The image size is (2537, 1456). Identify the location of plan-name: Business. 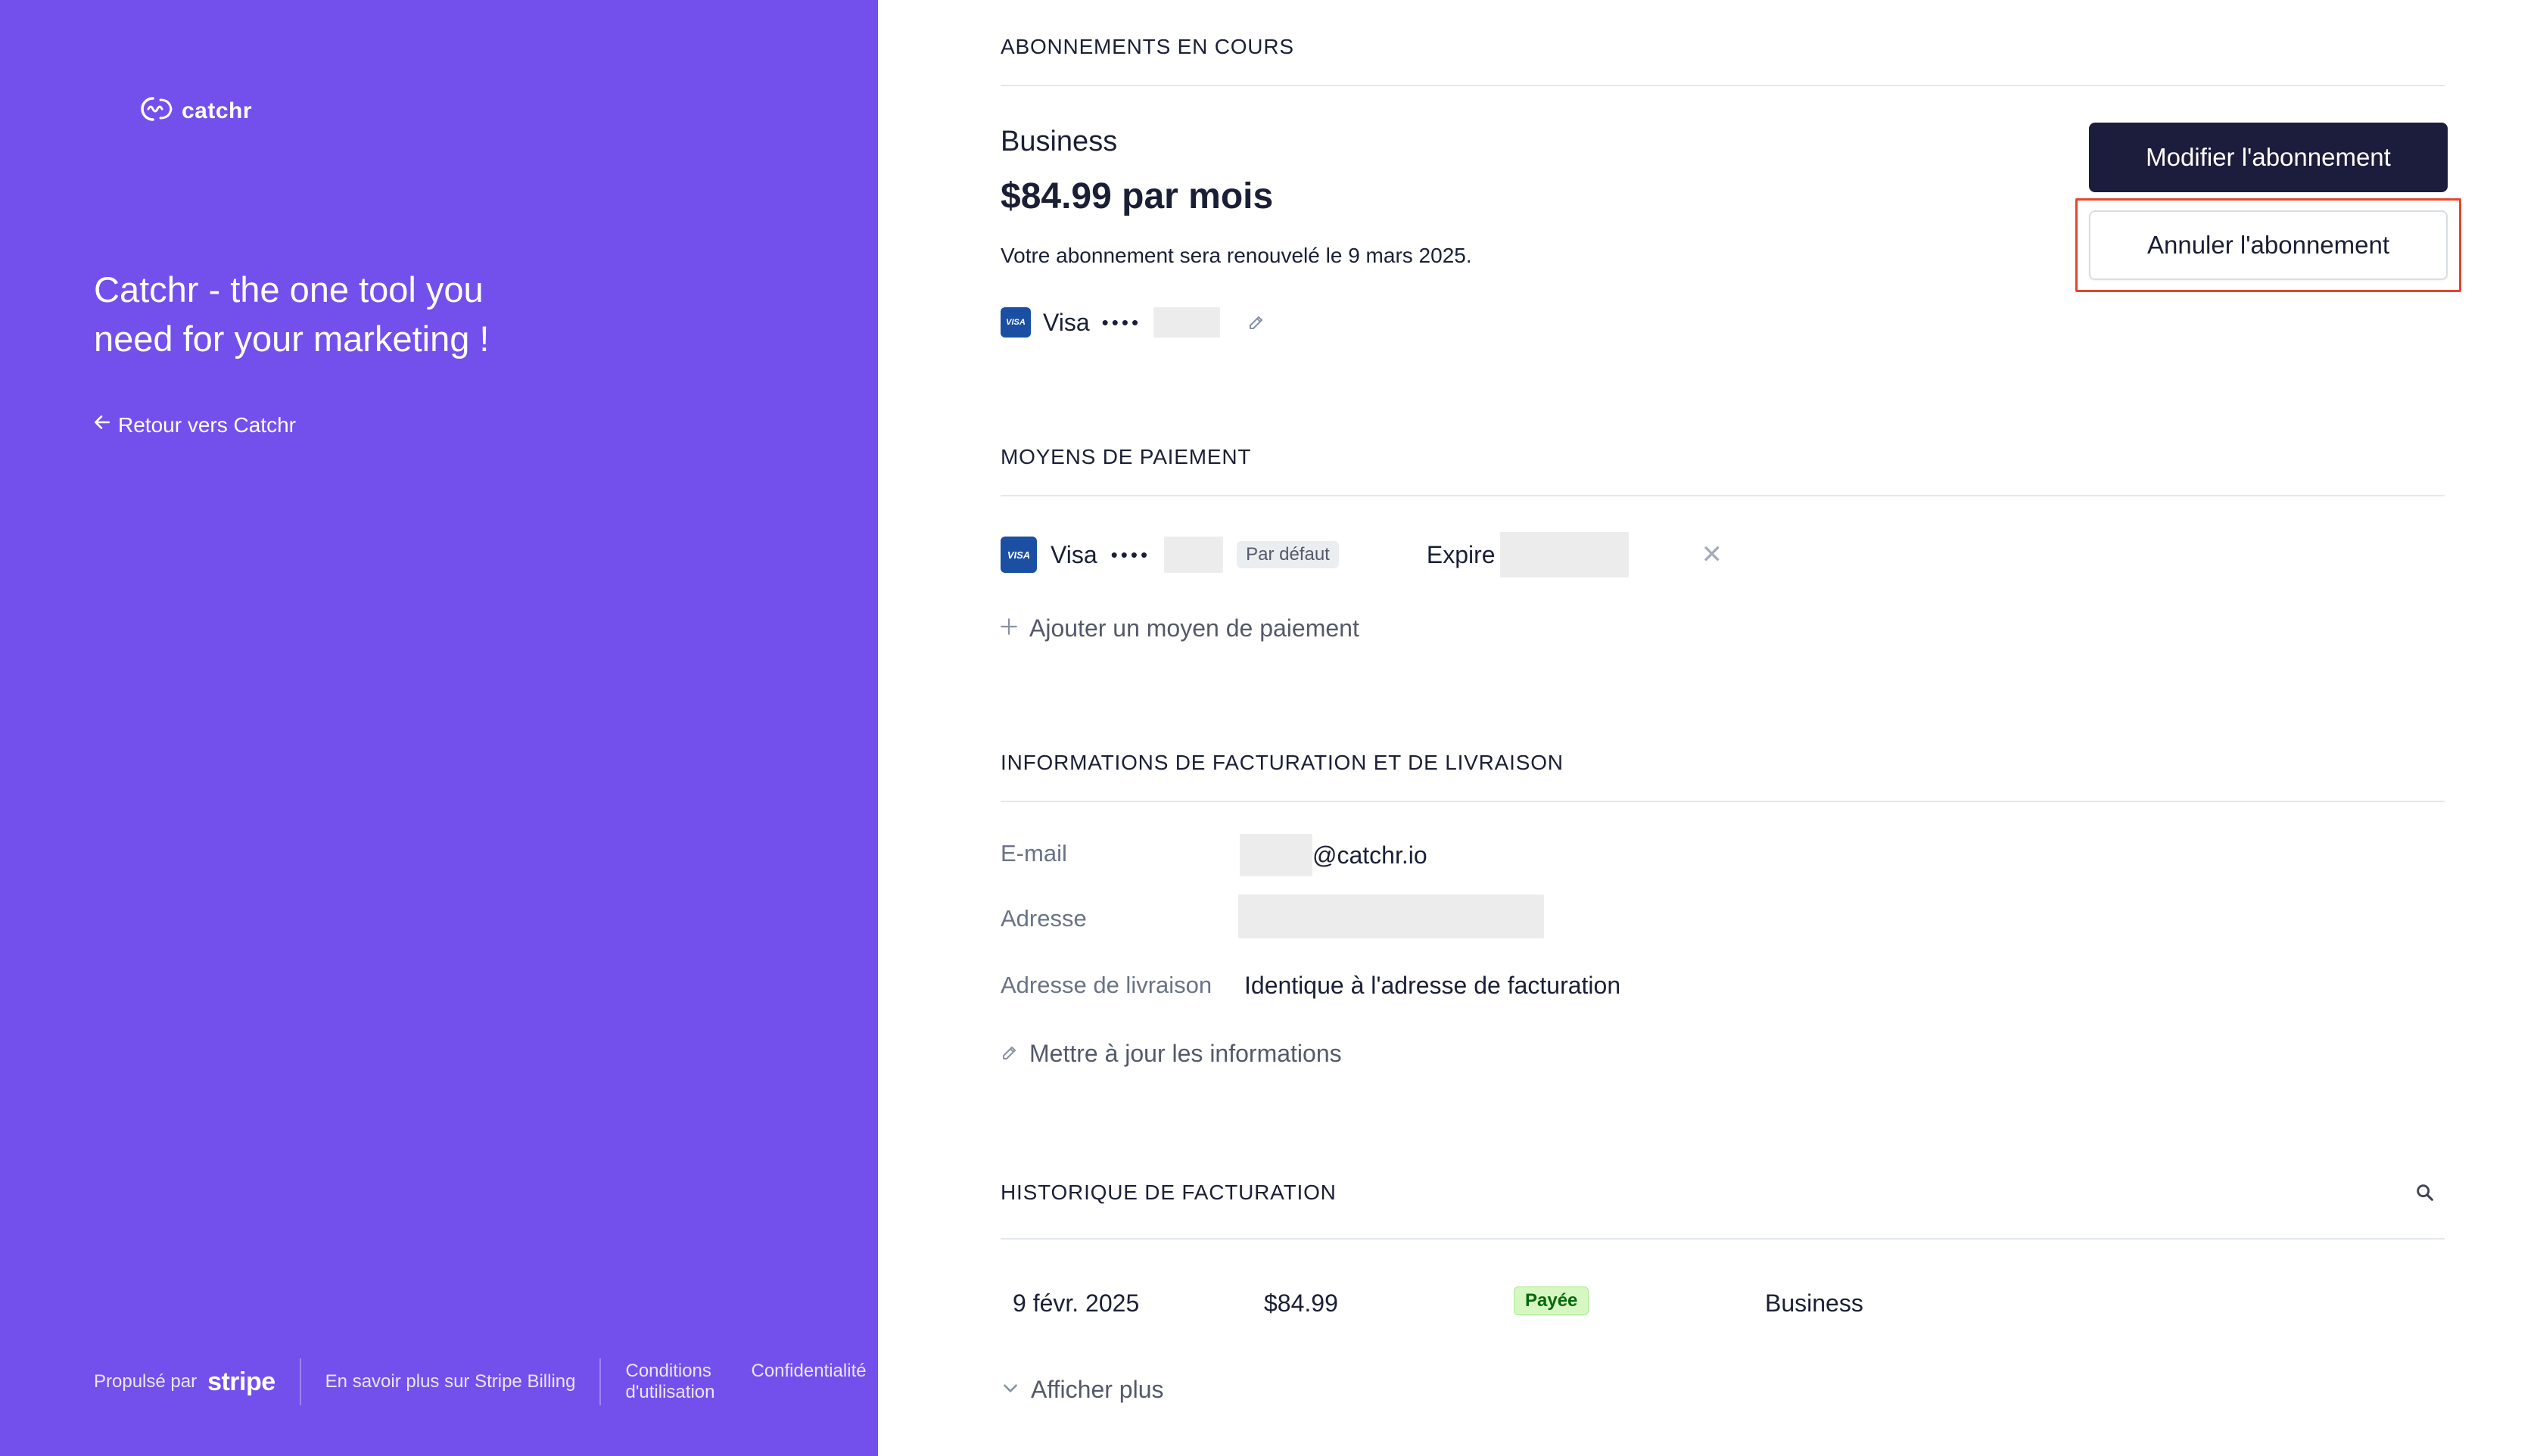
(1059, 141).